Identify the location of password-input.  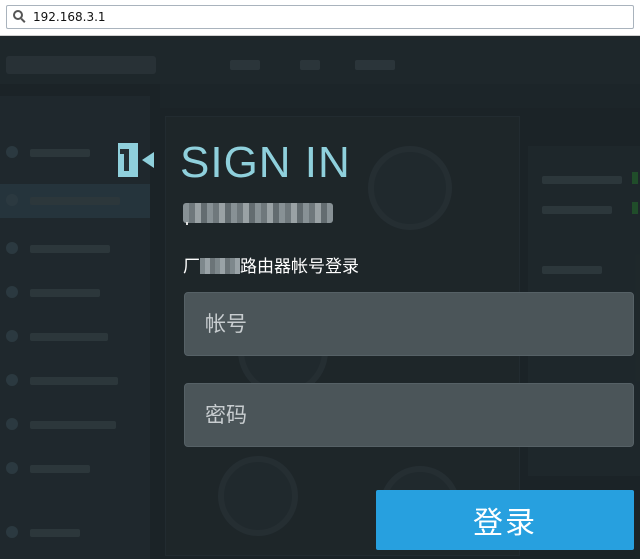
(409, 415).